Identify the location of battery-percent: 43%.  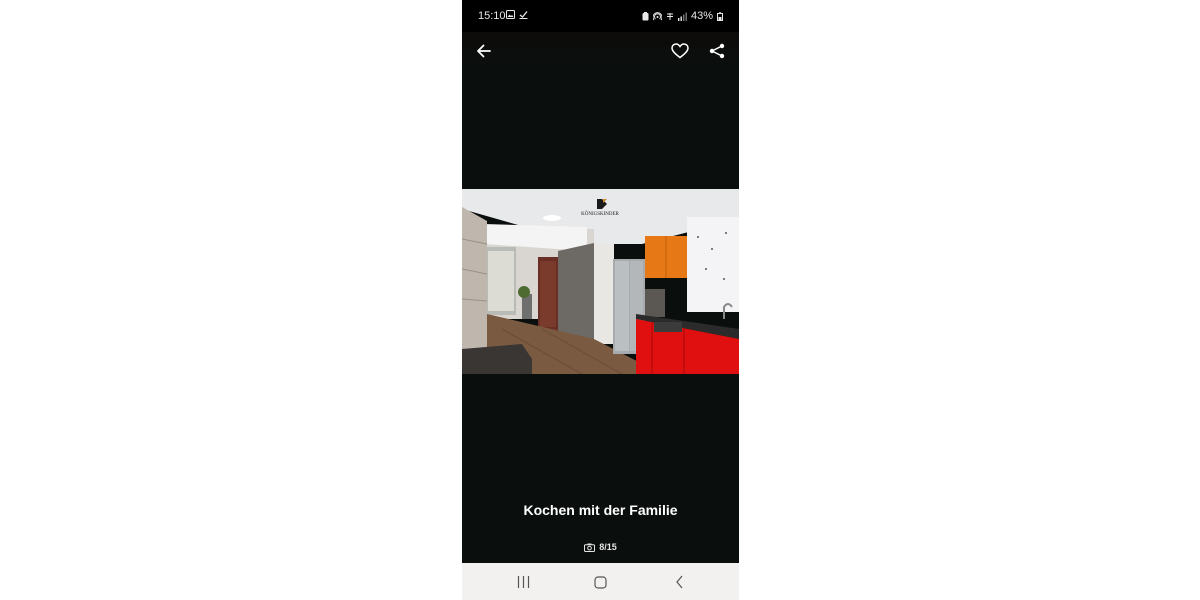
(701, 16).